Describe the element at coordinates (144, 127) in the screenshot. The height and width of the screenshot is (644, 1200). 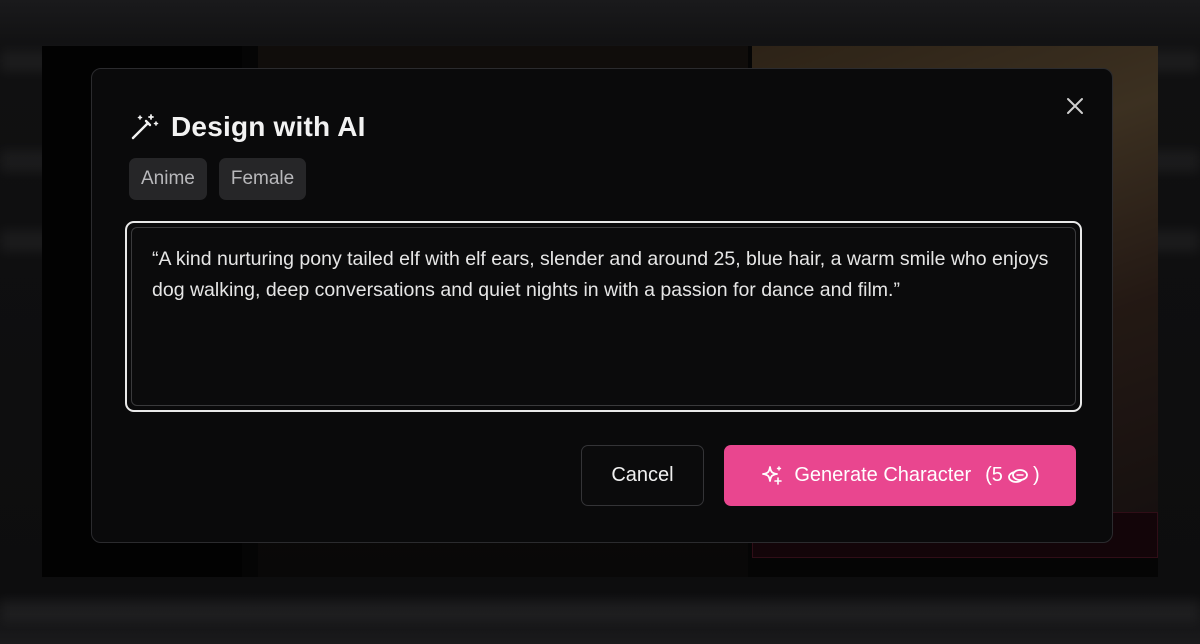
I see `magic-wand-icon` at that location.